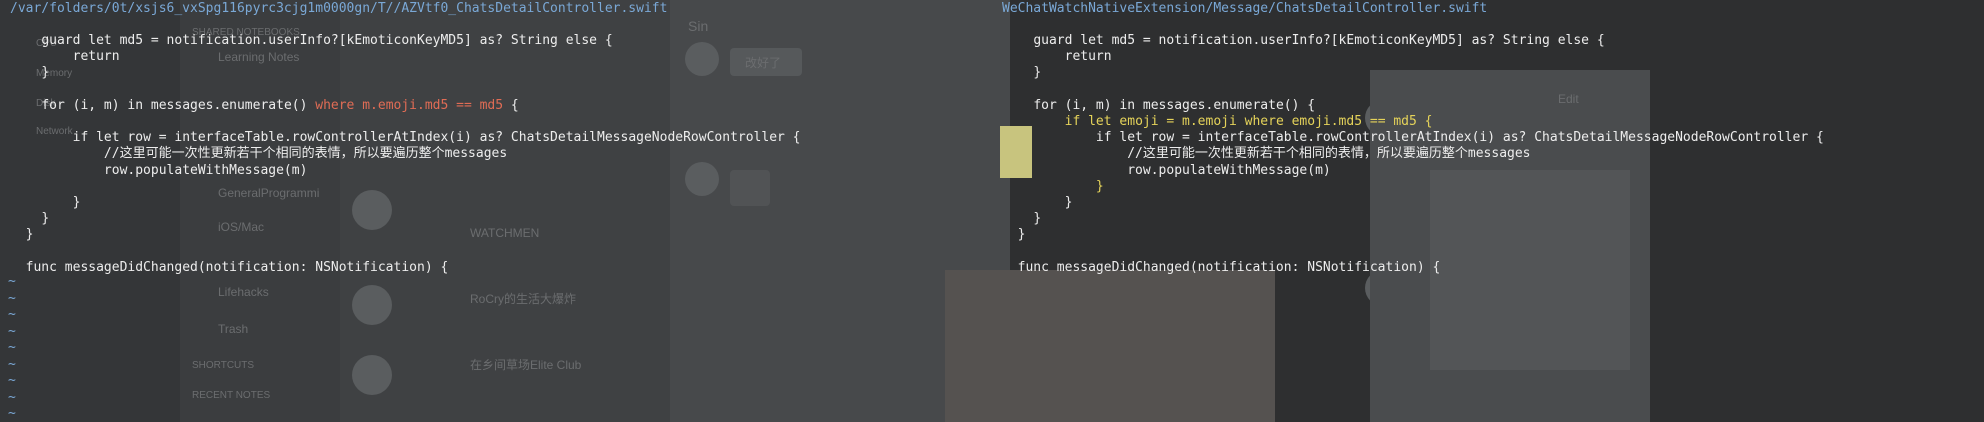 This screenshot has height=422, width=1984. Describe the element at coordinates (511, 105) in the screenshot. I see `code-token: {` at that location.